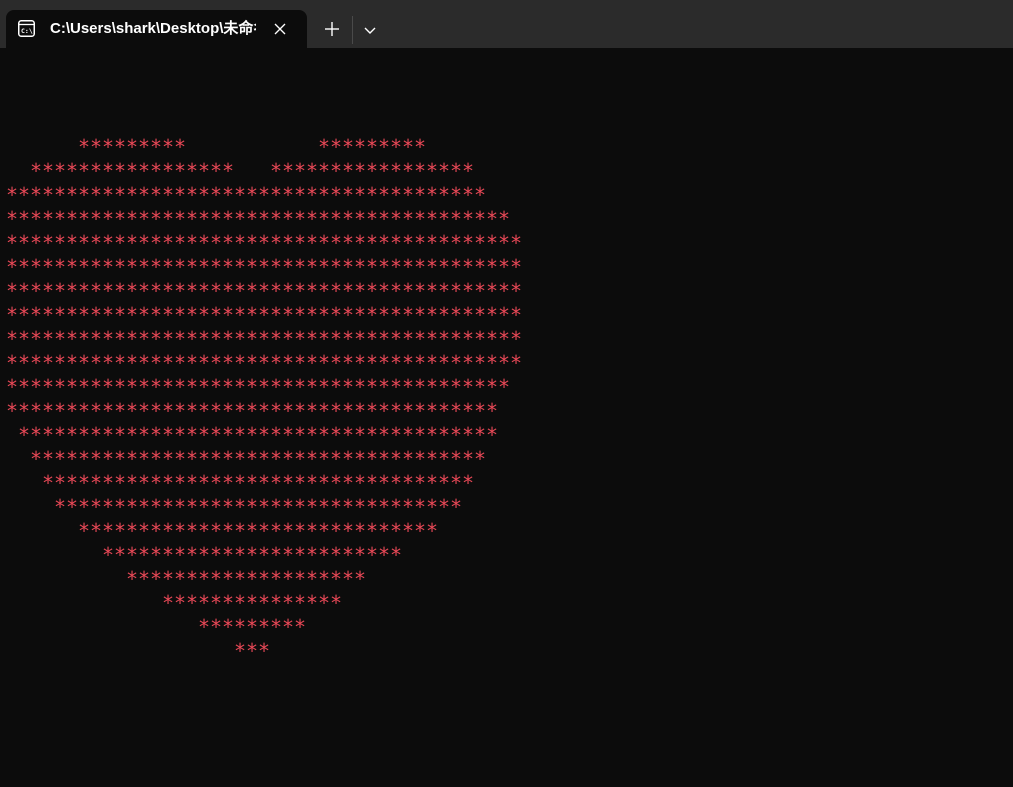 This screenshot has height=787, width=1013. What do you see at coordinates (240, 483) in the screenshot?
I see `output-line: ************************************` at bounding box center [240, 483].